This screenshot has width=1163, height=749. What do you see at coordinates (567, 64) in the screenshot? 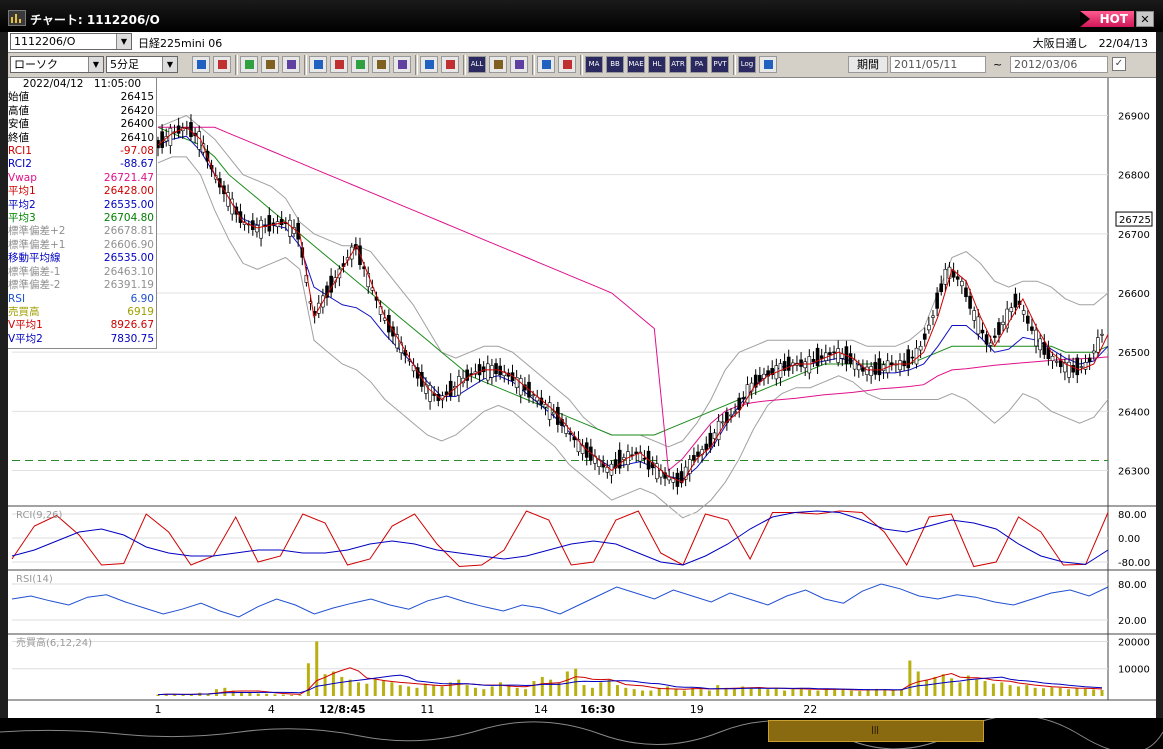
I see `grid-icon` at bounding box center [567, 64].